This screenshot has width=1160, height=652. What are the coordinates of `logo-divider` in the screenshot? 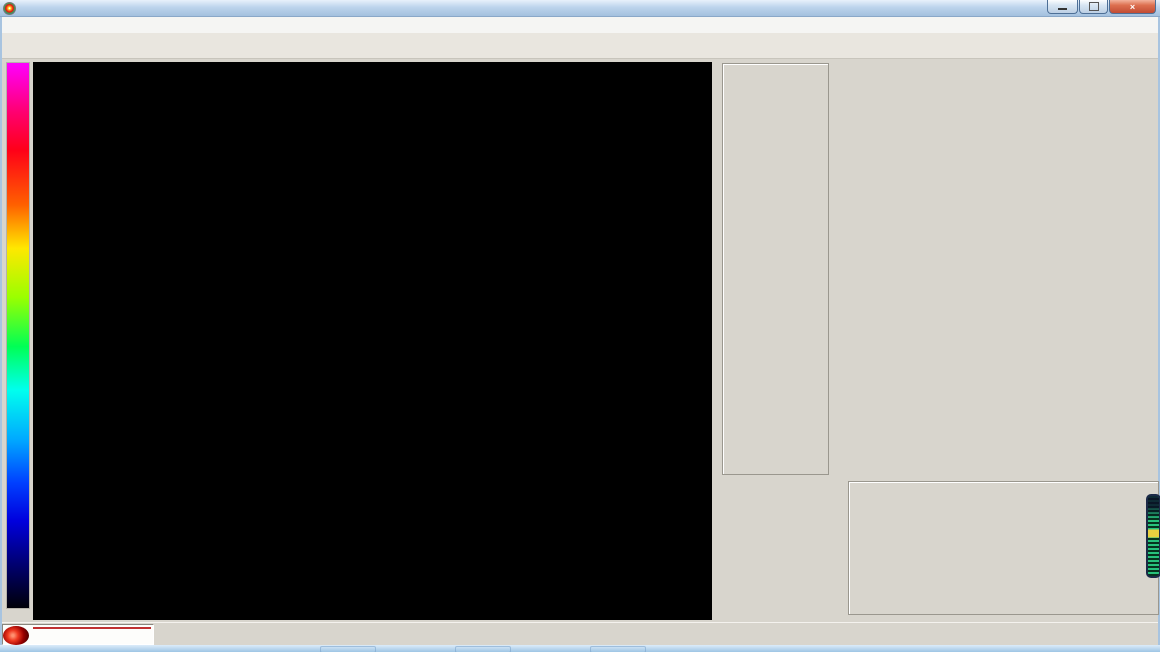 It's located at (92, 628).